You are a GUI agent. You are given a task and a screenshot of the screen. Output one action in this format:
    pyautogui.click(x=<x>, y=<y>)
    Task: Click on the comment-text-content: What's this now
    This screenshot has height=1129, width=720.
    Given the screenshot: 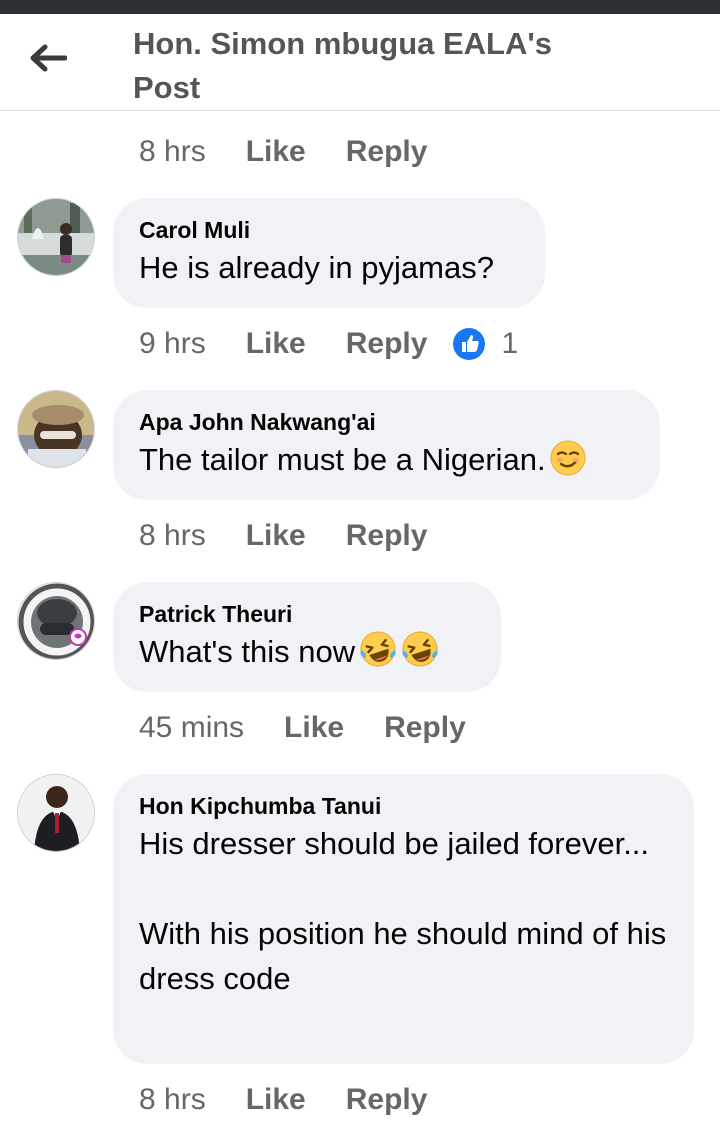 What is the action you would take?
    pyautogui.click(x=247, y=651)
    